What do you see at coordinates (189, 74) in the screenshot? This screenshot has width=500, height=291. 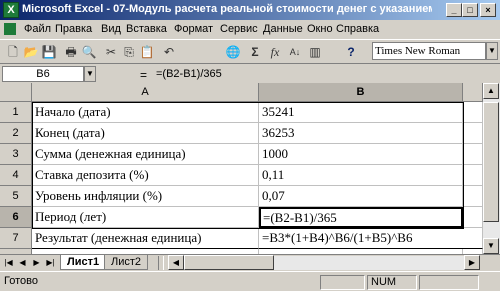 I see `formula-input: =(B2-B1)/365` at bounding box center [189, 74].